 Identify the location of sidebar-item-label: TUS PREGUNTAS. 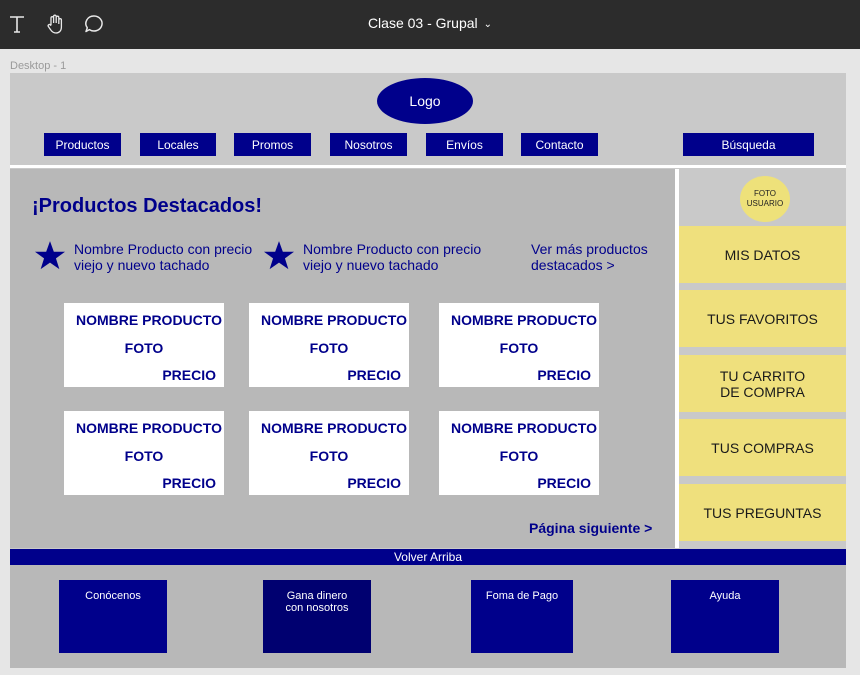
(762, 512).